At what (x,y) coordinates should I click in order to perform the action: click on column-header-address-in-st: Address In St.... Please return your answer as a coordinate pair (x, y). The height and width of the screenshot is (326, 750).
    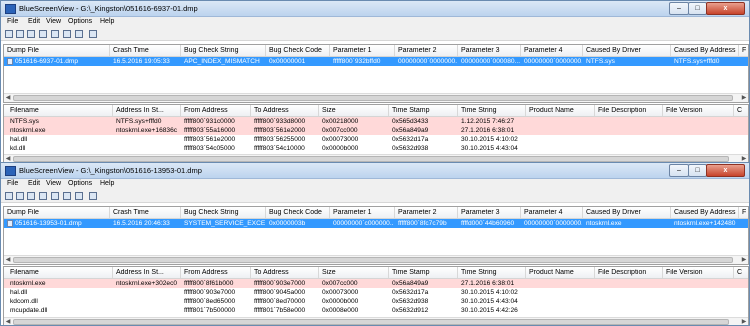
    Looking at the image, I should click on (148, 110).